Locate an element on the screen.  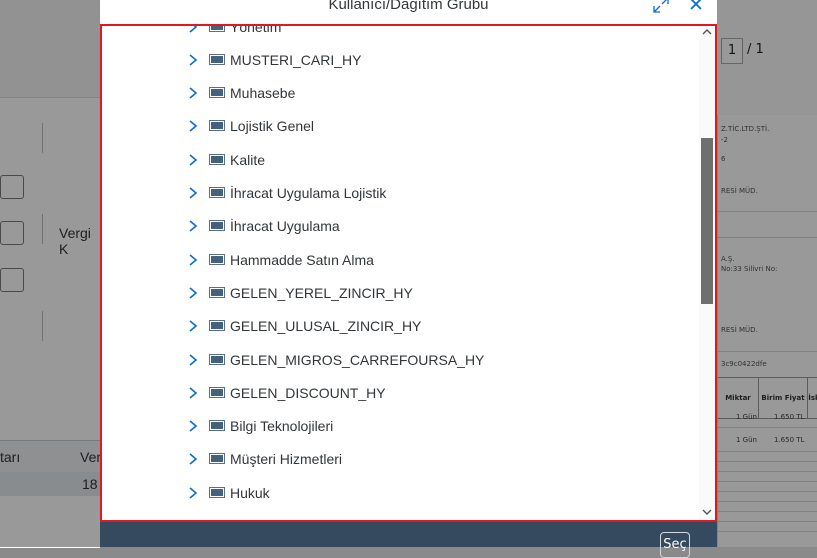
scroll-thumb is located at coordinates (707, 221).